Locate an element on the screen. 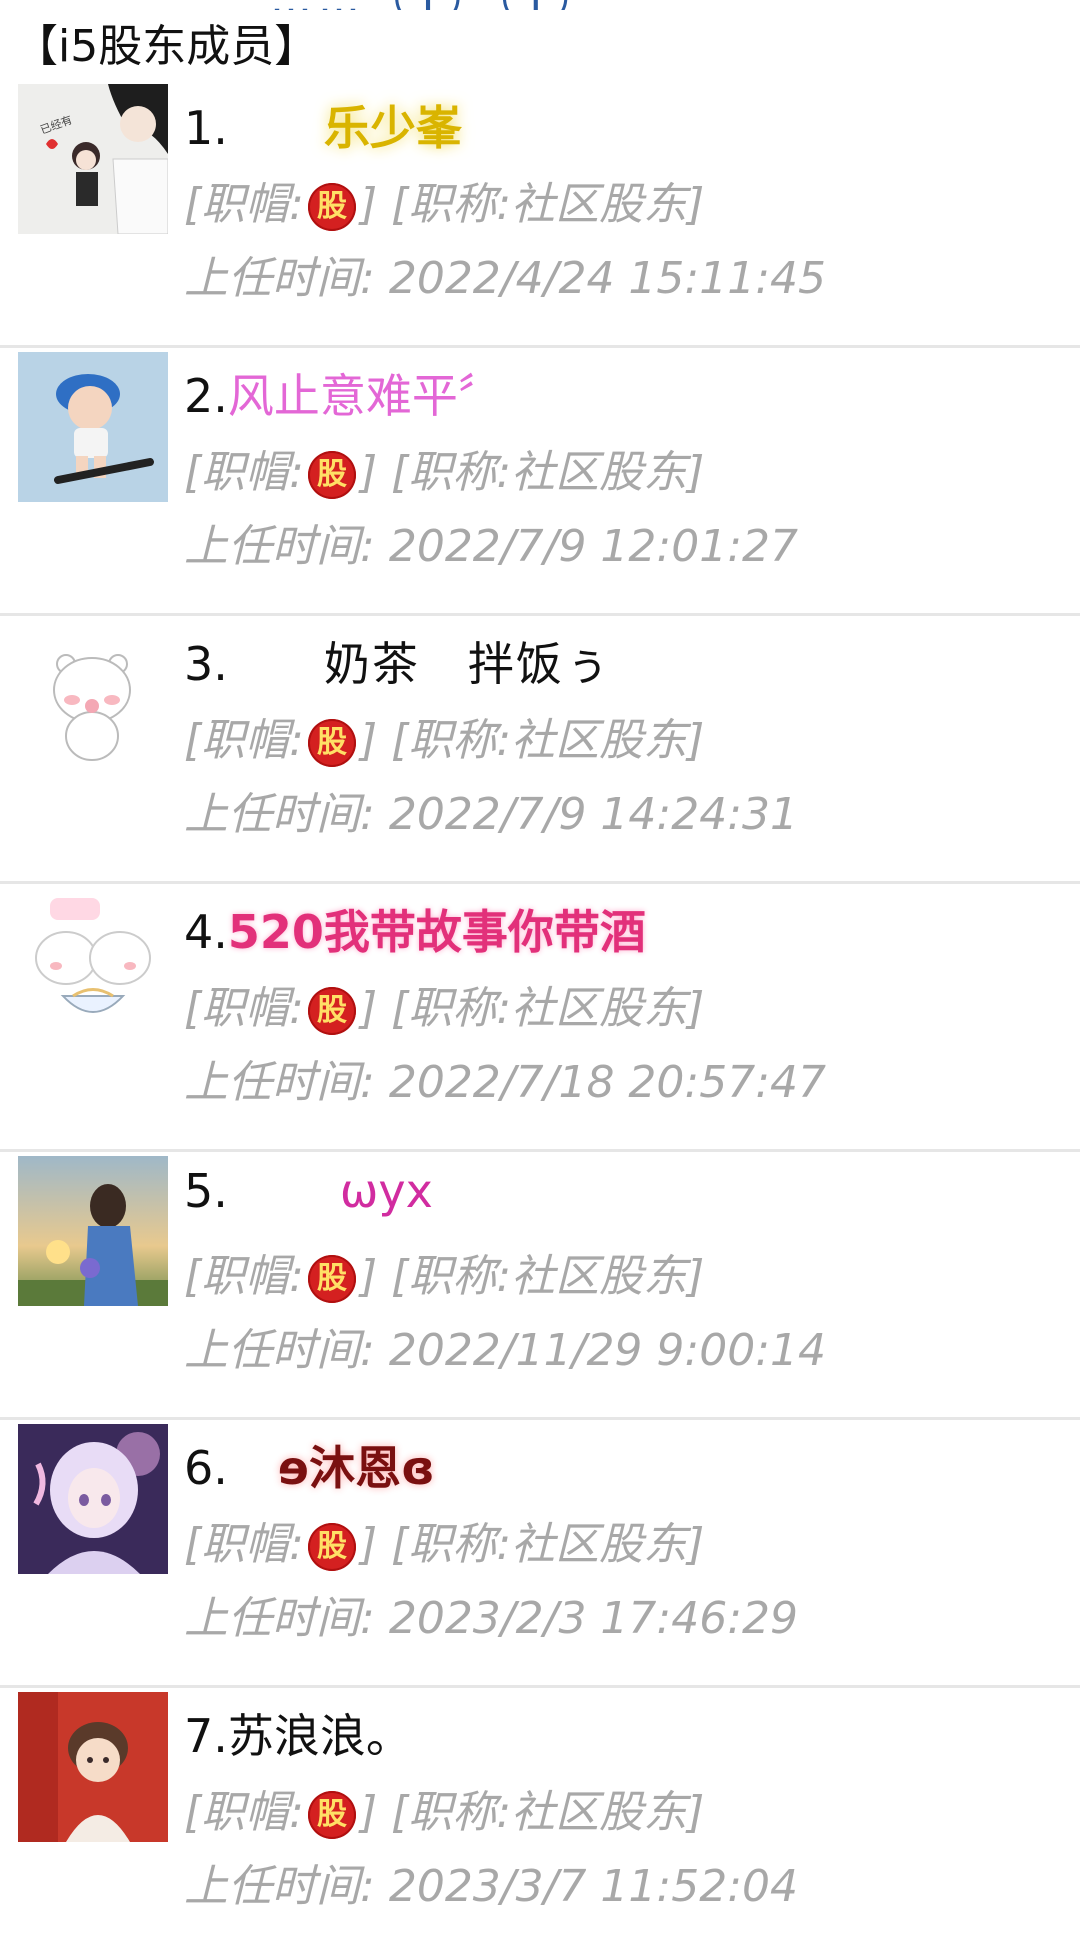  avatar-girl-sunset is located at coordinates (93, 1231).